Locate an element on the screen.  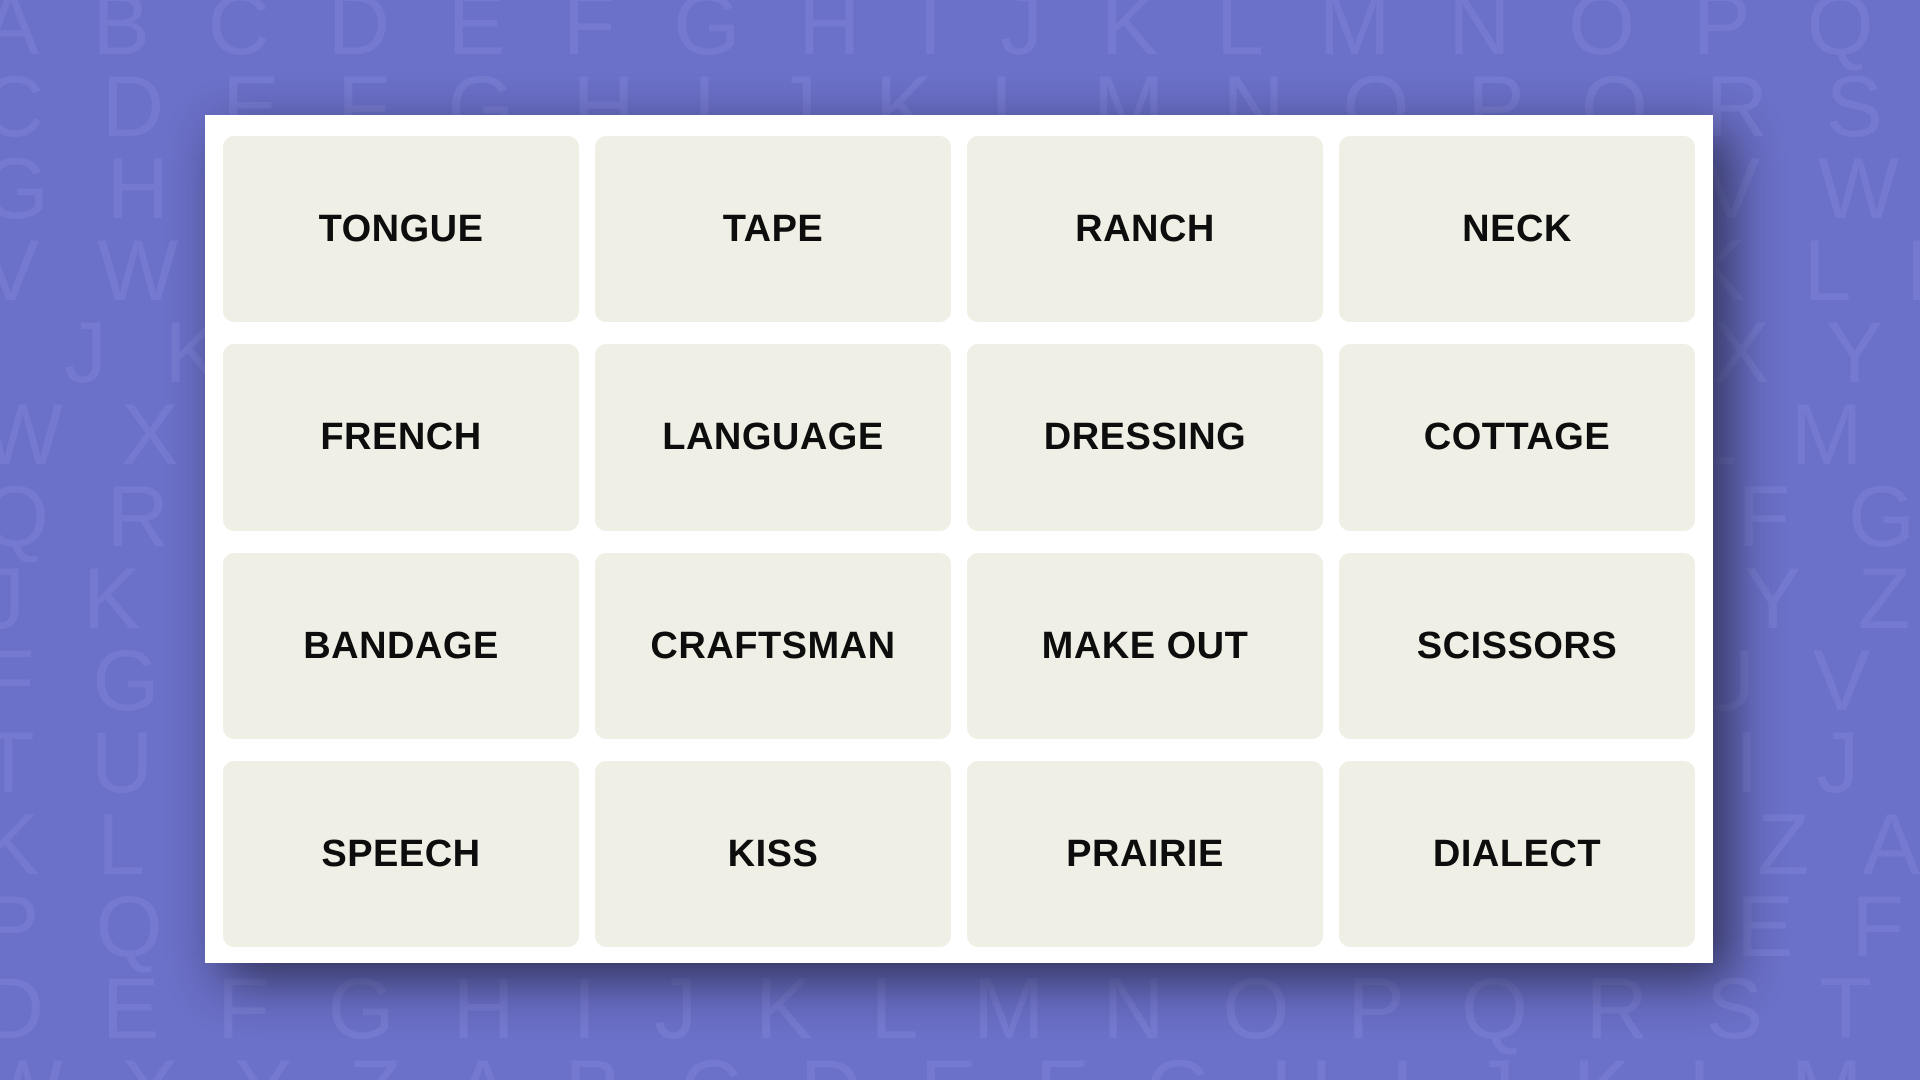
word-tile-label: RANCH is located at coordinates (1145, 229).